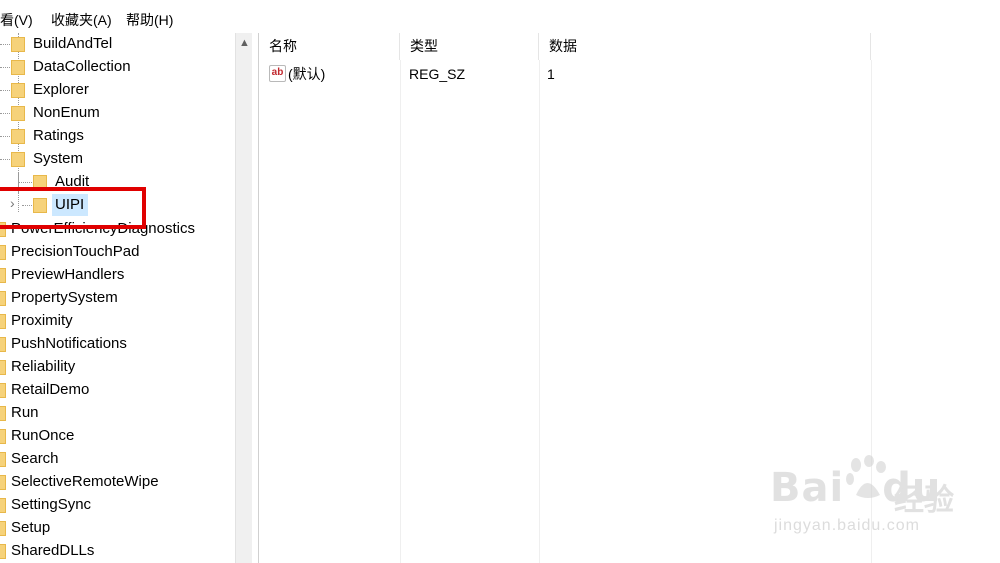 This screenshot has height=563, width=1000. What do you see at coordinates (243, 298) in the screenshot?
I see `tree-scrollbar: ▲` at bounding box center [243, 298].